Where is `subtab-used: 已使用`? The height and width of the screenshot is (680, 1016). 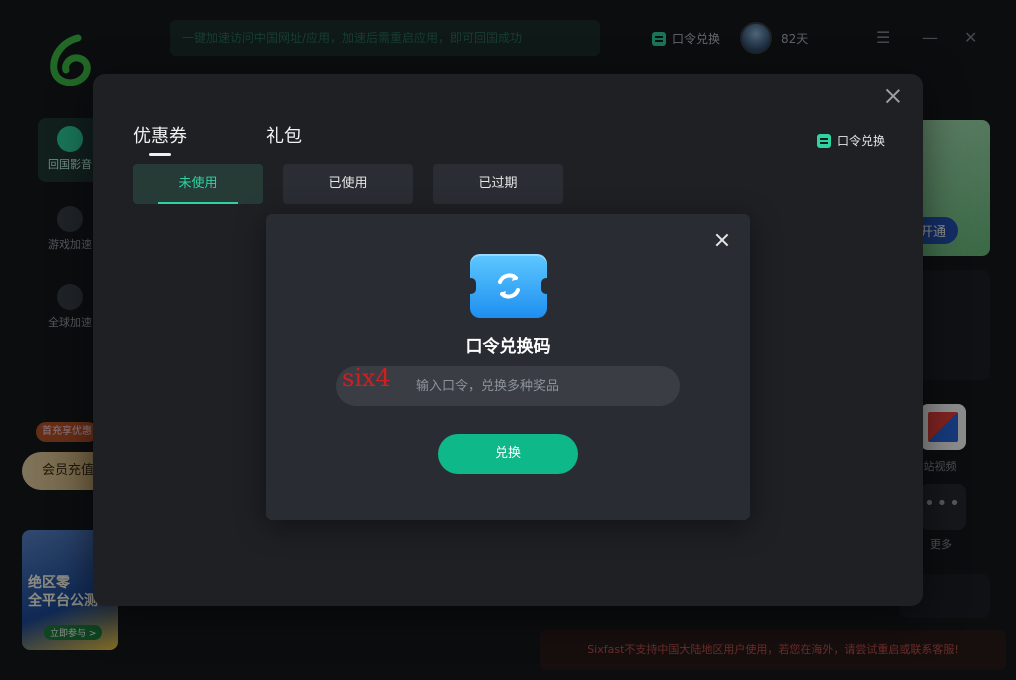 subtab-used: 已使用 is located at coordinates (348, 184).